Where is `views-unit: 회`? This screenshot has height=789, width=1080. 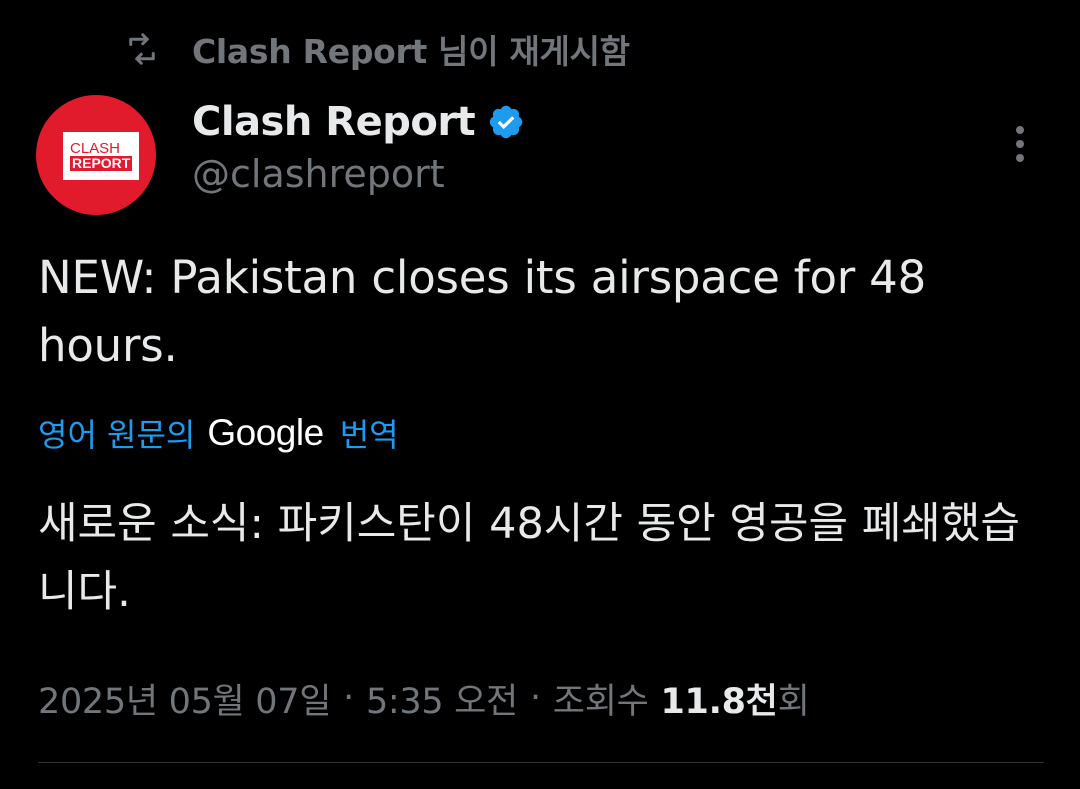
views-unit: 회 is located at coordinates (793, 701).